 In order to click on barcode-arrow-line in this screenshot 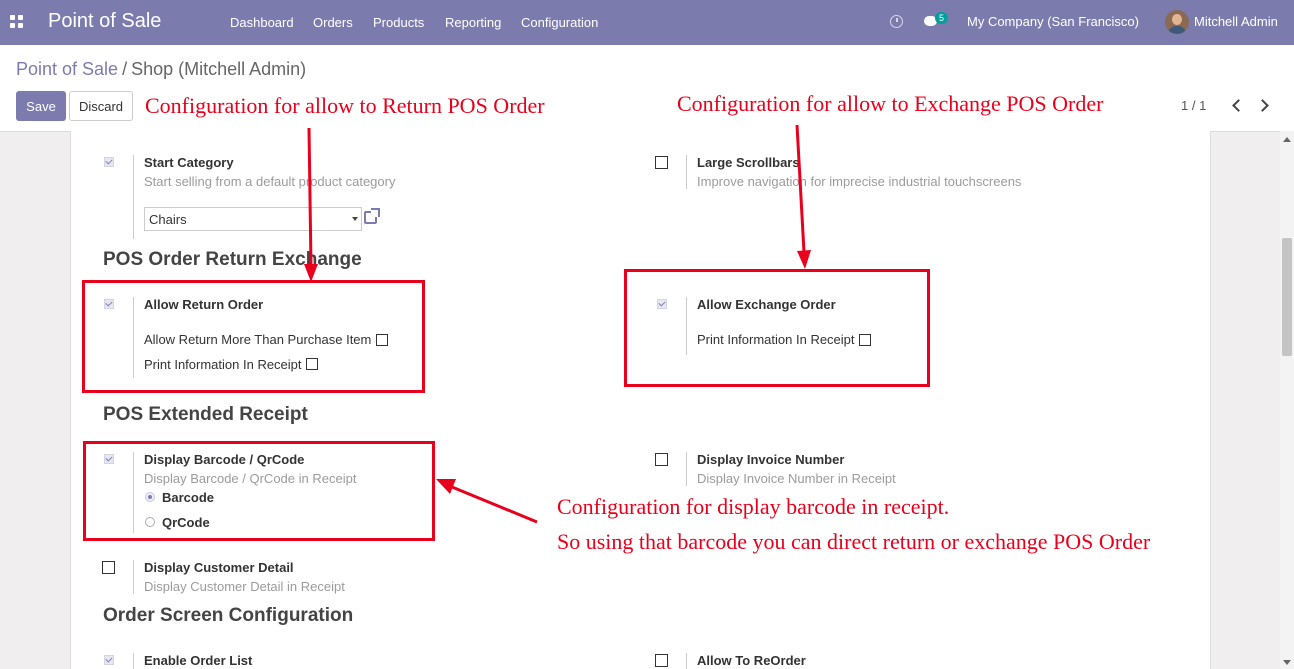, I will do `click(494, 504)`.